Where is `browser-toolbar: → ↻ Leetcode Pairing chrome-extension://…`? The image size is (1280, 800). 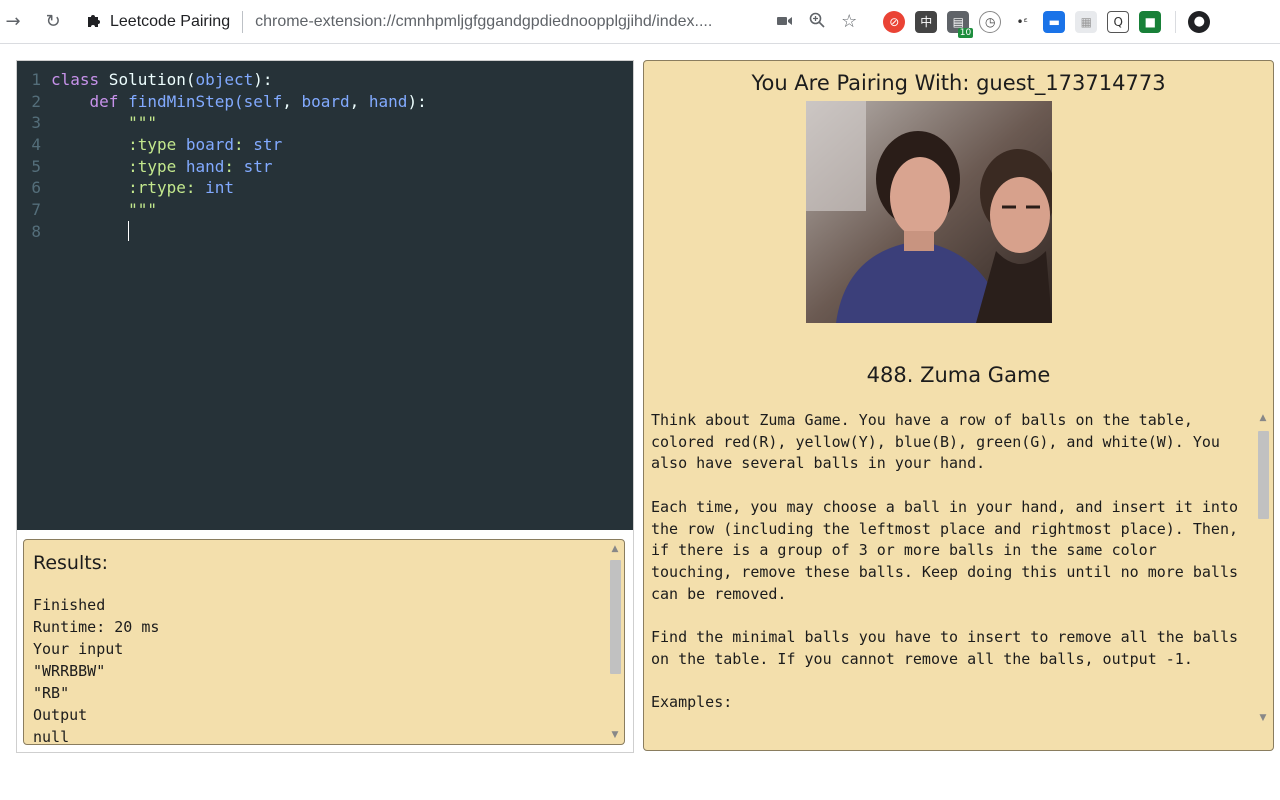
browser-toolbar: → ↻ Leetcode Pairing chrome-extension://… is located at coordinates (640, 22).